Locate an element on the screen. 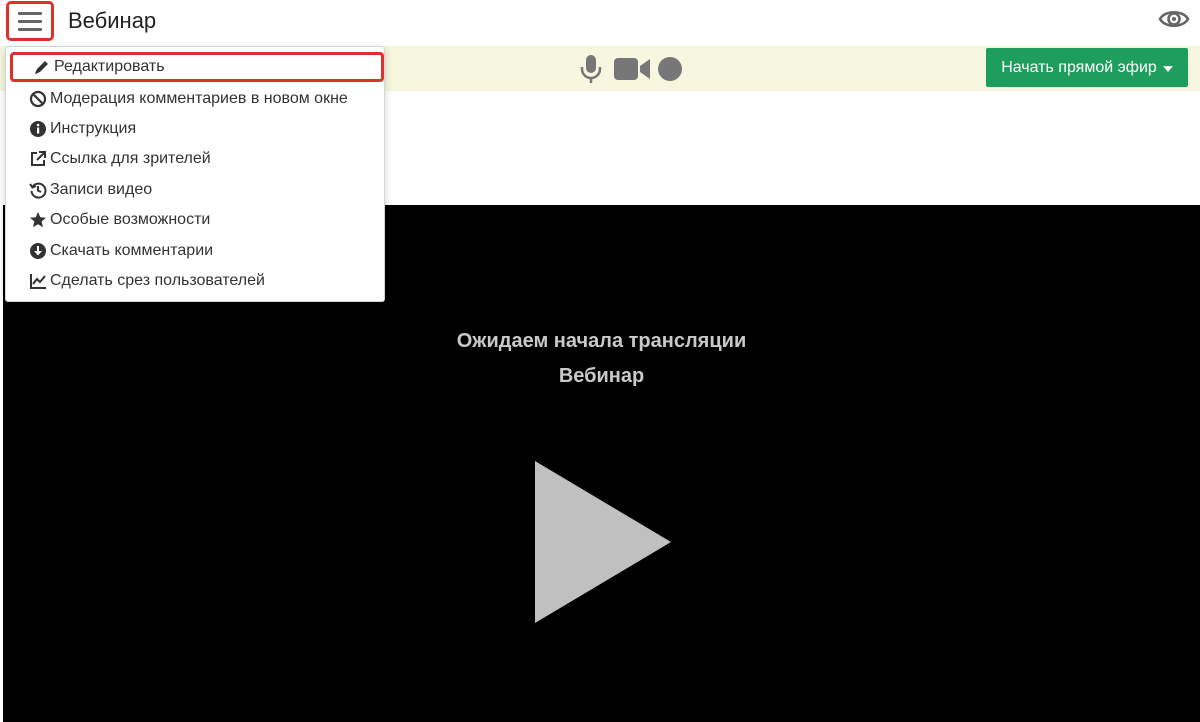  eye-icon is located at coordinates (1174, 19).